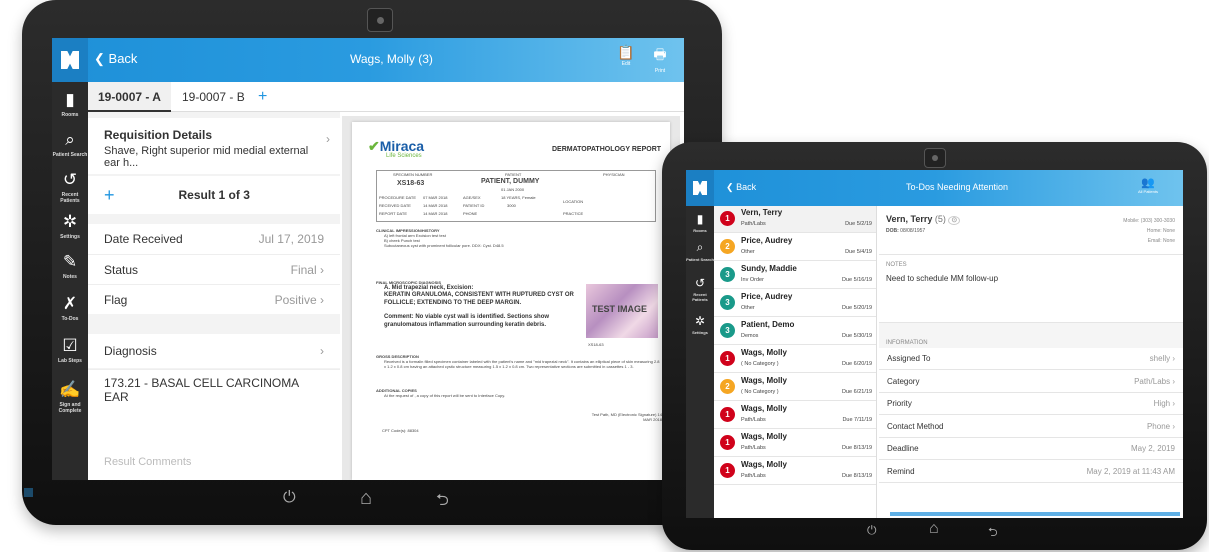 Image resolution: width=1209 pixels, height=552 pixels. Describe the element at coordinates (626, 64) in the screenshot. I see `edit-label: Edit` at that location.